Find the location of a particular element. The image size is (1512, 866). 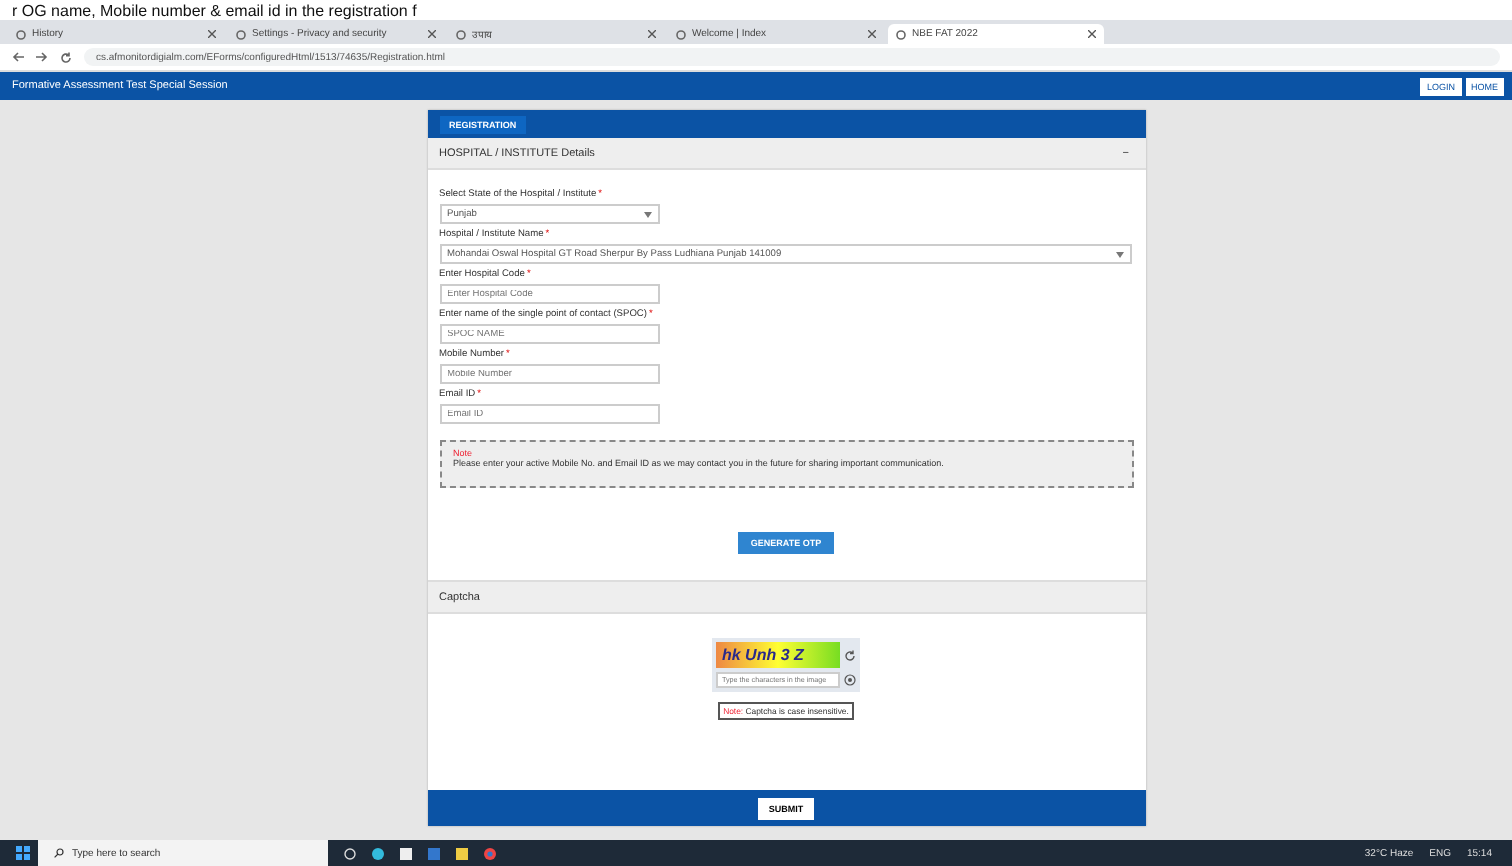

back-icon is located at coordinates (18, 57).